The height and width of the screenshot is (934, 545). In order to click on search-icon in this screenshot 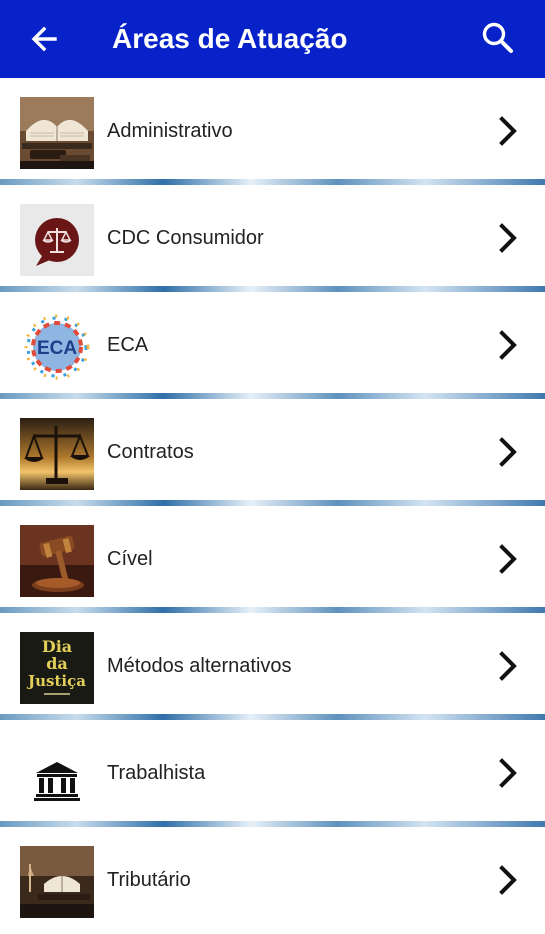, I will do `click(497, 37)`.